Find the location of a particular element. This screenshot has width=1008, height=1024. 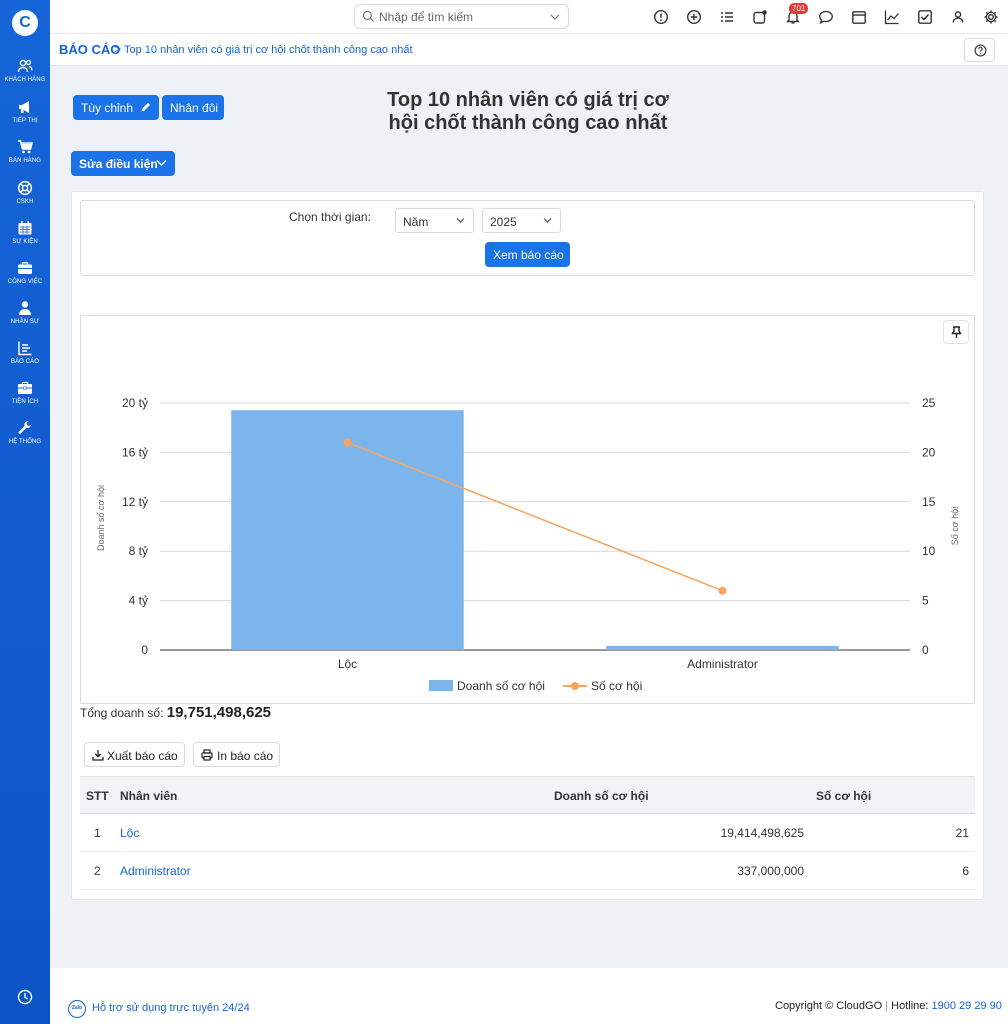

zalo-icon: Zalo is located at coordinates (77, 1009).